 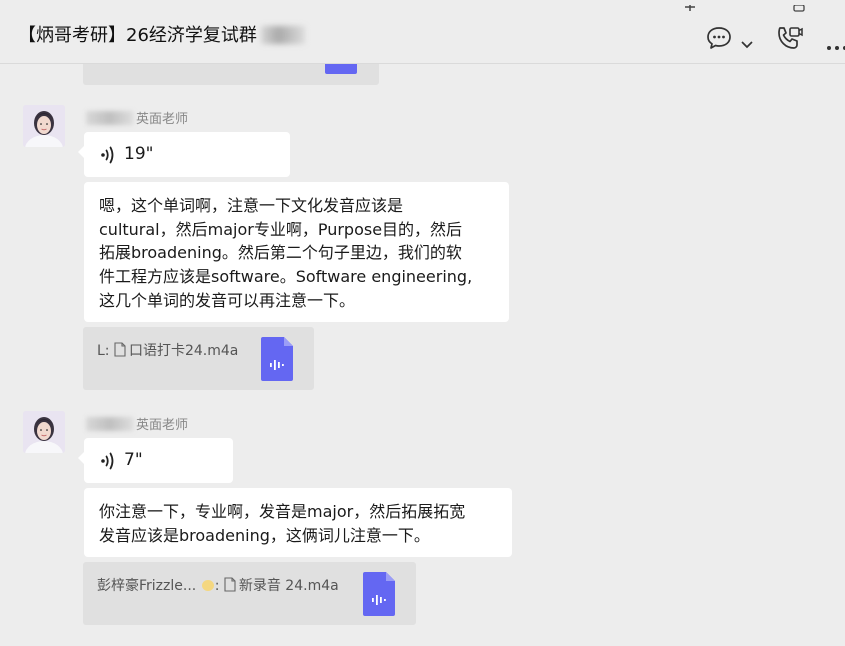 What do you see at coordinates (183, 351) in the screenshot?
I see `quote-file-name: 口语打卡24.m4a` at bounding box center [183, 351].